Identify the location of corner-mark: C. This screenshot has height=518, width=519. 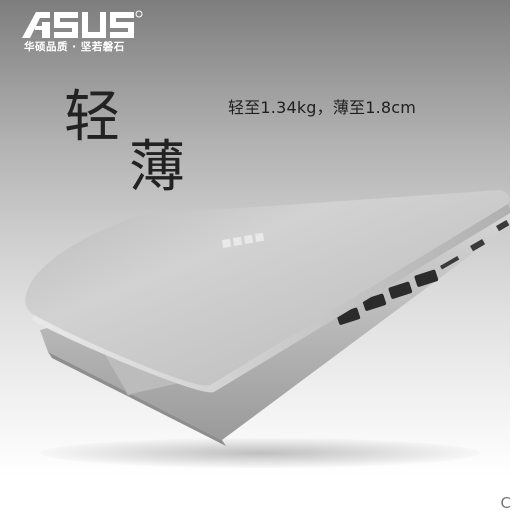
(505, 503).